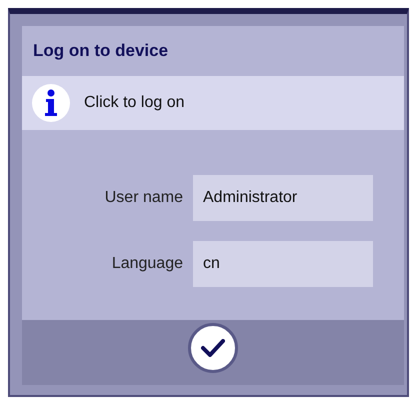 This screenshot has width=419, height=405. What do you see at coordinates (143, 198) in the screenshot?
I see `field-label: User name` at bounding box center [143, 198].